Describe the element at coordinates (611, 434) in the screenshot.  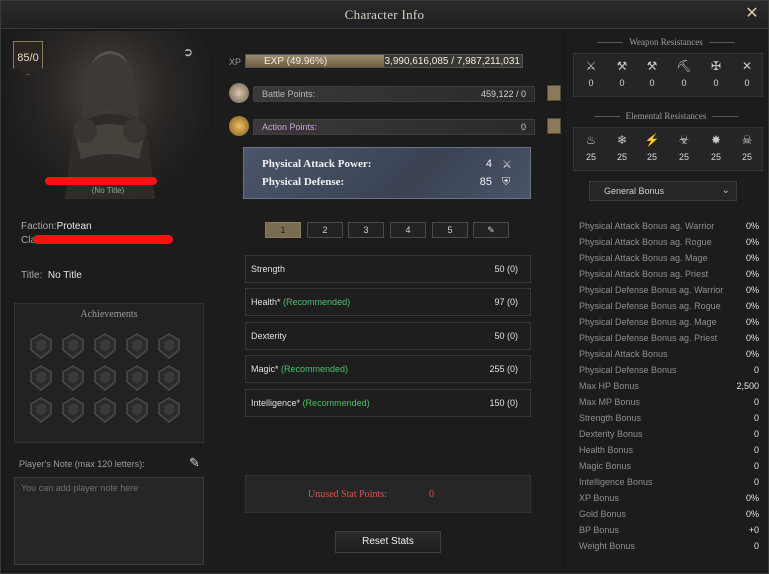
I see `bonus-label: Dexterity Bonus` at that location.